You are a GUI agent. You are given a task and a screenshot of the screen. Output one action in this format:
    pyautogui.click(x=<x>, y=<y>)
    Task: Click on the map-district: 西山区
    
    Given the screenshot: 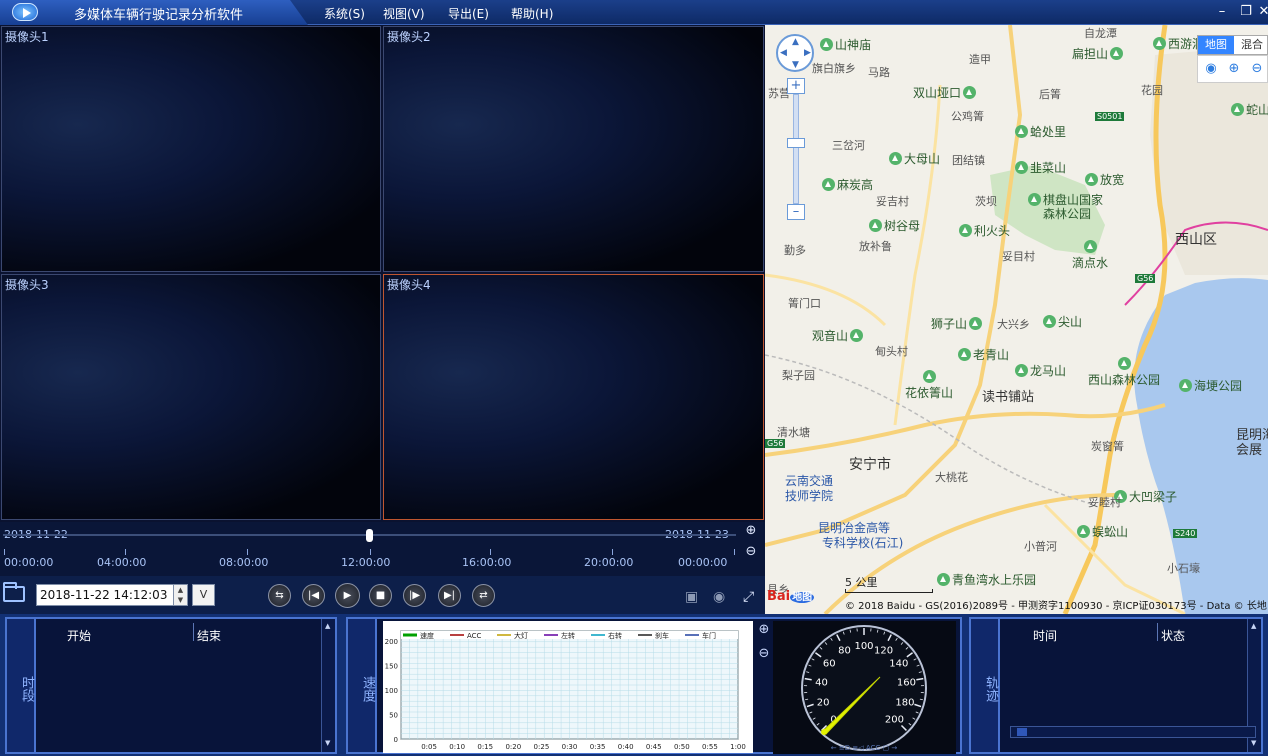 What is the action you would take?
    pyautogui.click(x=1196, y=240)
    